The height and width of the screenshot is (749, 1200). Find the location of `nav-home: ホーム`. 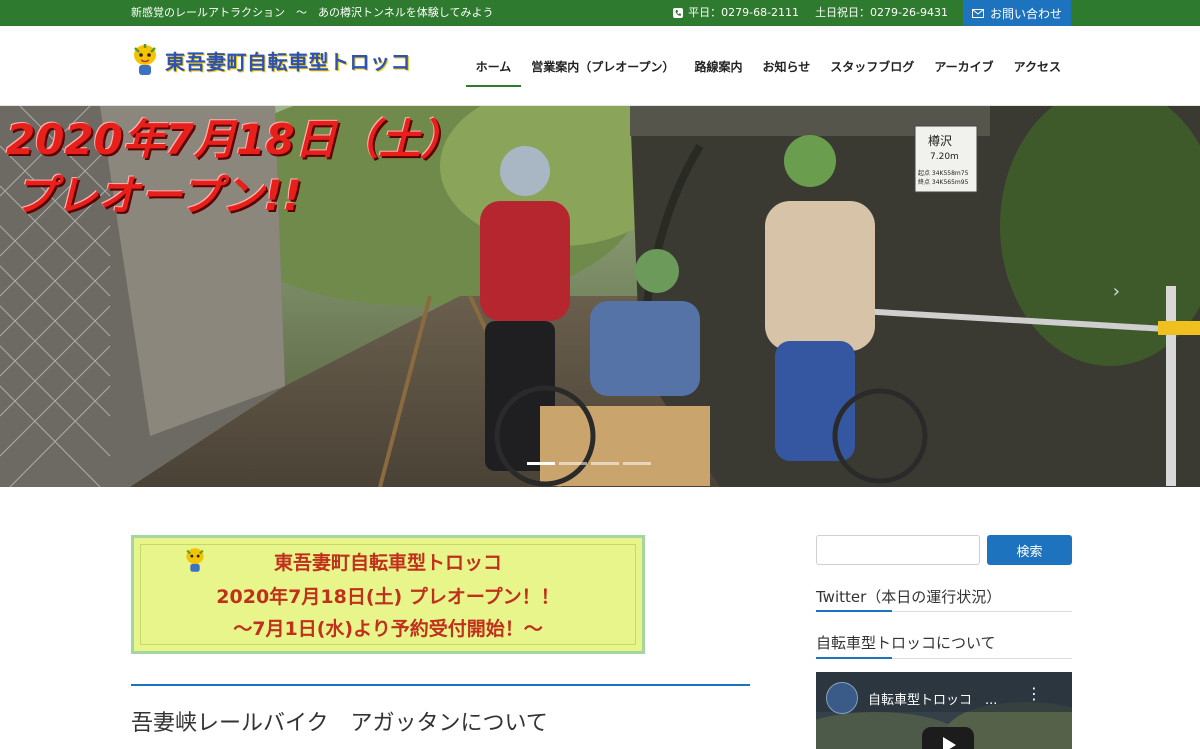

nav-home: ホーム is located at coordinates (493, 66).